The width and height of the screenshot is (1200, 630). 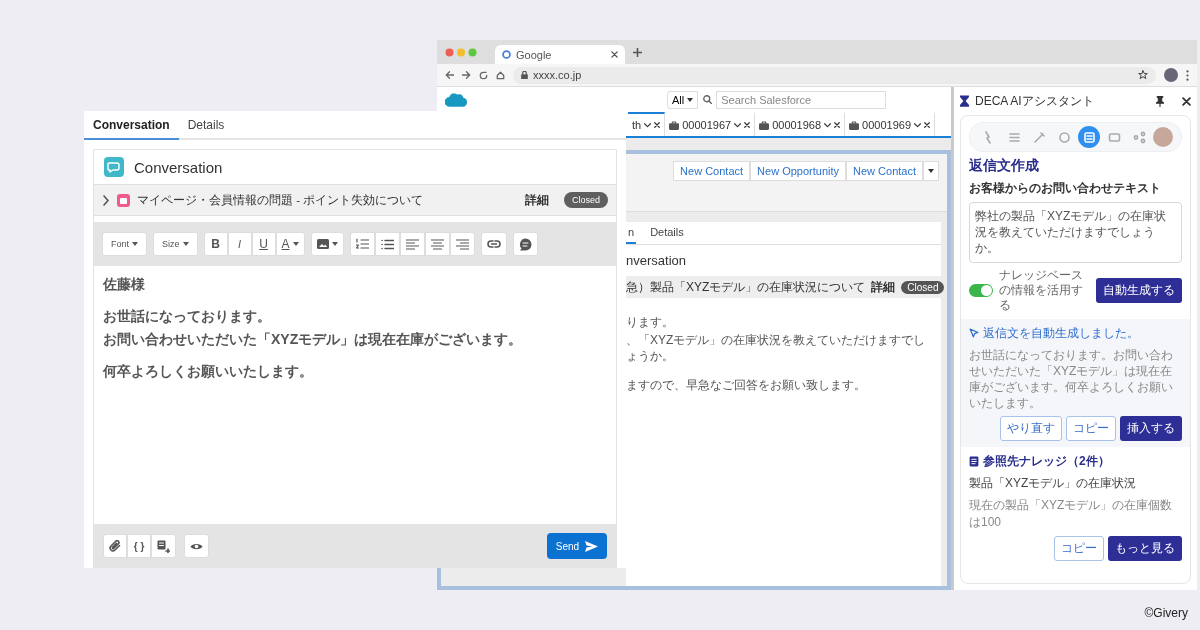 I want to click on underline-button: U, so click(x=263, y=244).